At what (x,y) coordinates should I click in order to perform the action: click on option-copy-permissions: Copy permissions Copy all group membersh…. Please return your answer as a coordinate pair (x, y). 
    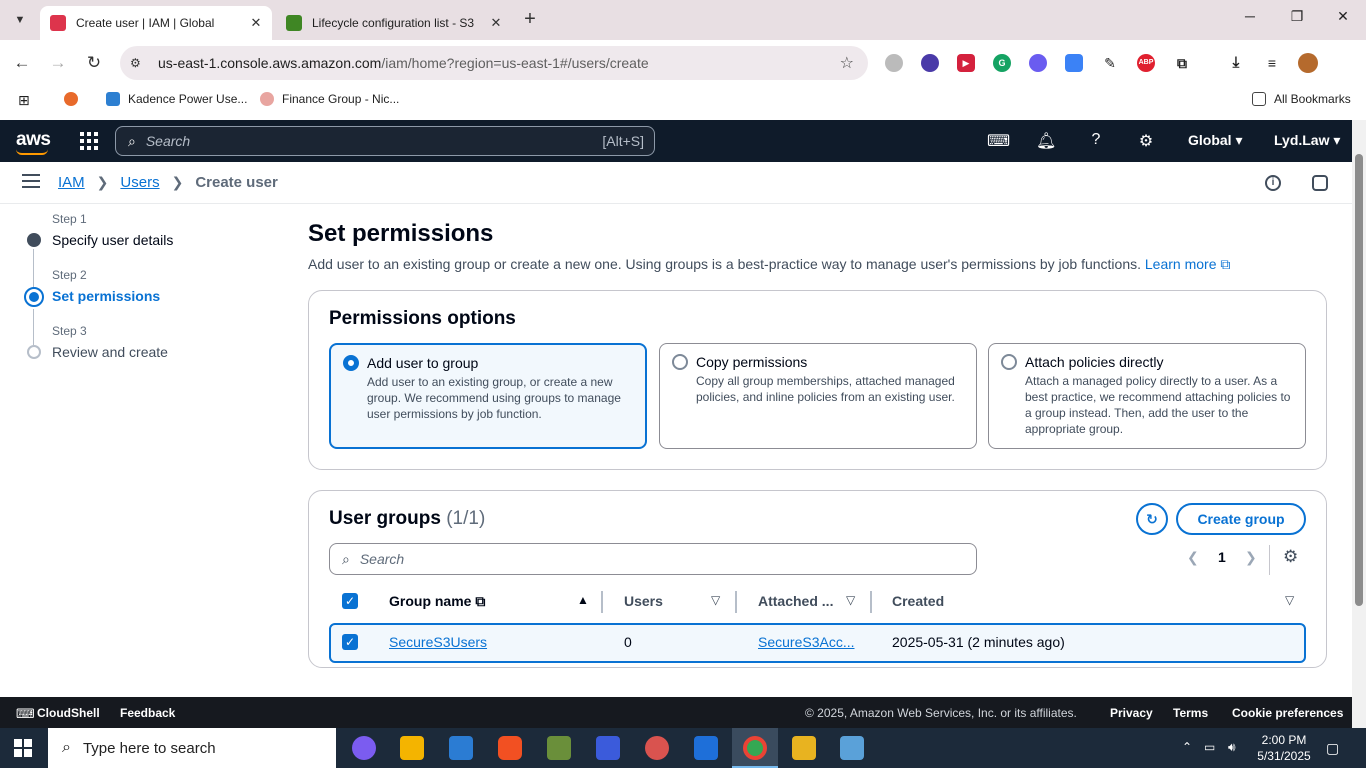
    Looking at the image, I should click on (818, 396).